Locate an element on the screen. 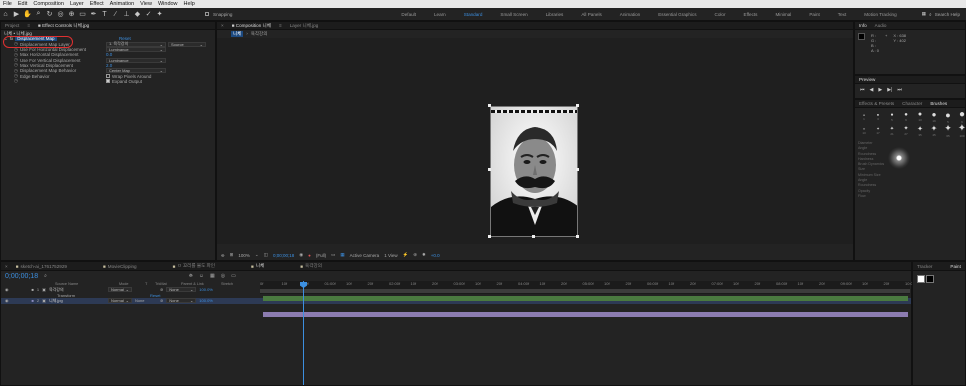  timeline-tab: ■ sketch-ai_1761752929 is located at coordinates (41, 266).